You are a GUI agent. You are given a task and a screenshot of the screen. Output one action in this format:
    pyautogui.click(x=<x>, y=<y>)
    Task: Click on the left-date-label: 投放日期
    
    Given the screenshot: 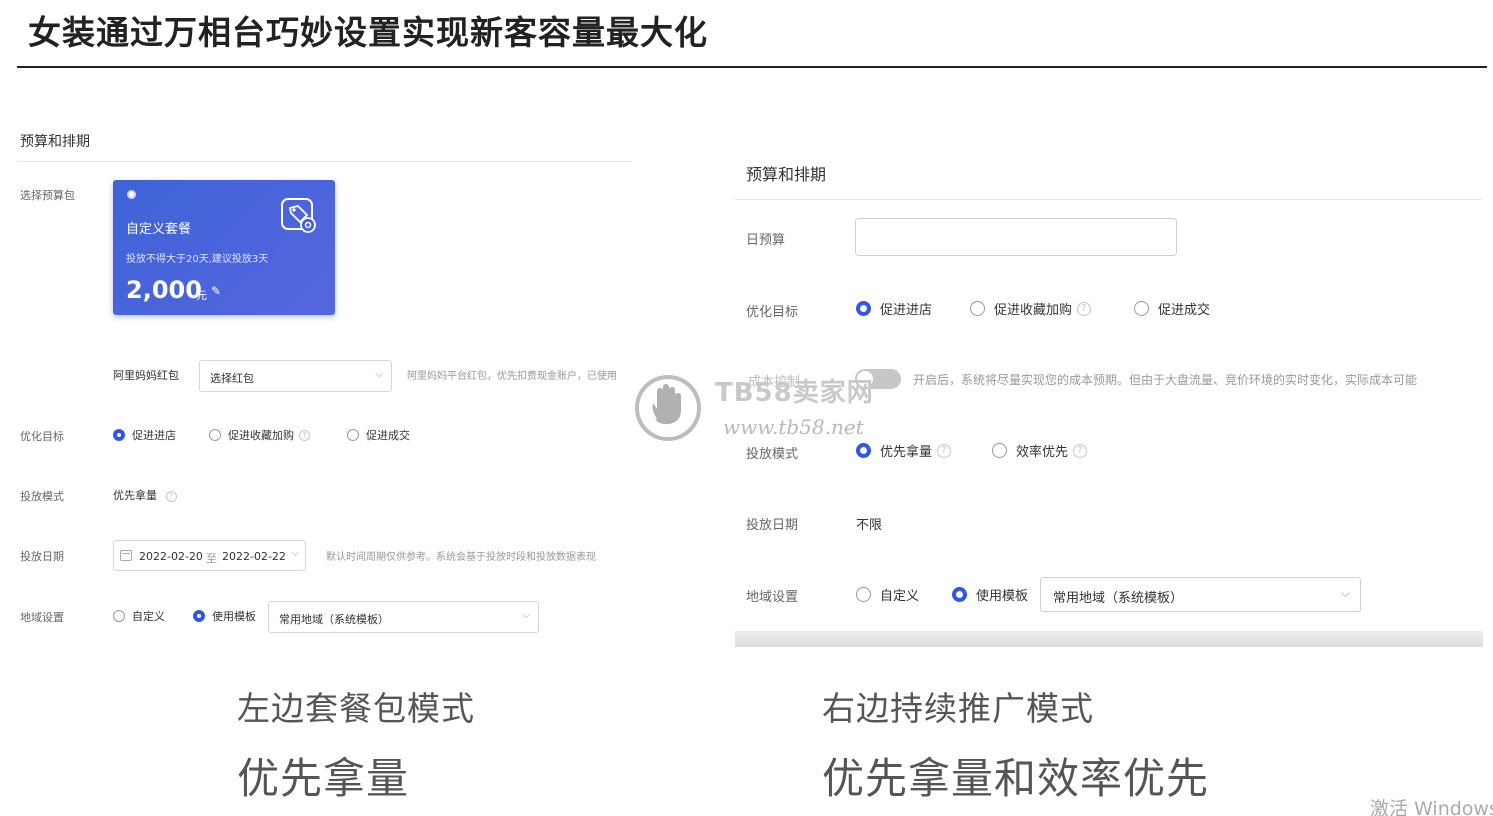 What is the action you would take?
    pyautogui.click(x=42, y=556)
    